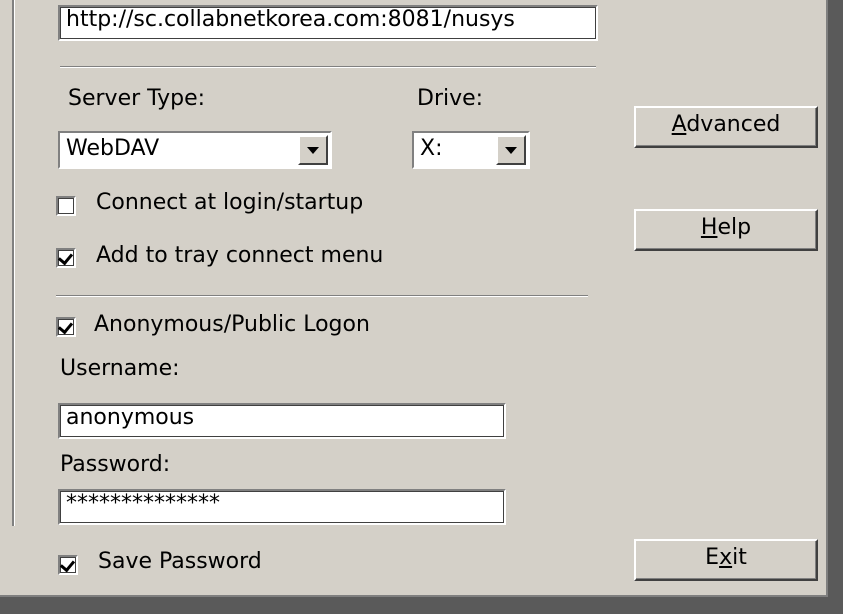  Describe the element at coordinates (421, 605) in the screenshot. I see `window-frame-bottom` at that location.